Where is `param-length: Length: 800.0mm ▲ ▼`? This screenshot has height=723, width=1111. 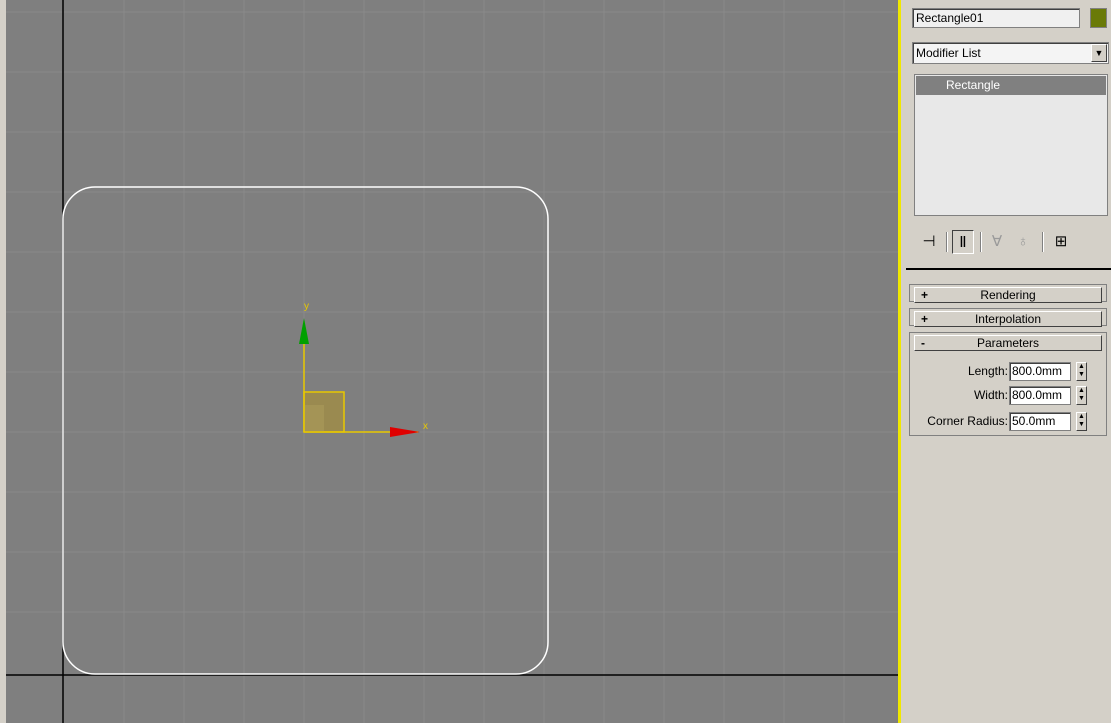 param-length: Length: 800.0mm ▲ ▼ is located at coordinates (1005, 372).